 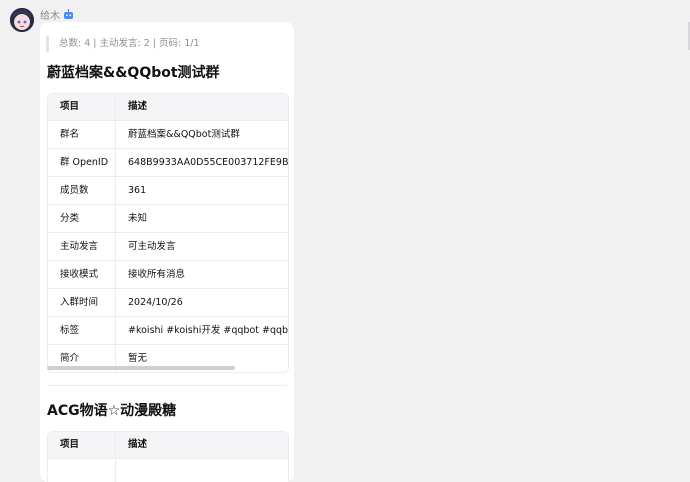 What do you see at coordinates (82, 274) in the screenshot?
I see `row-key: 接收模式` at bounding box center [82, 274].